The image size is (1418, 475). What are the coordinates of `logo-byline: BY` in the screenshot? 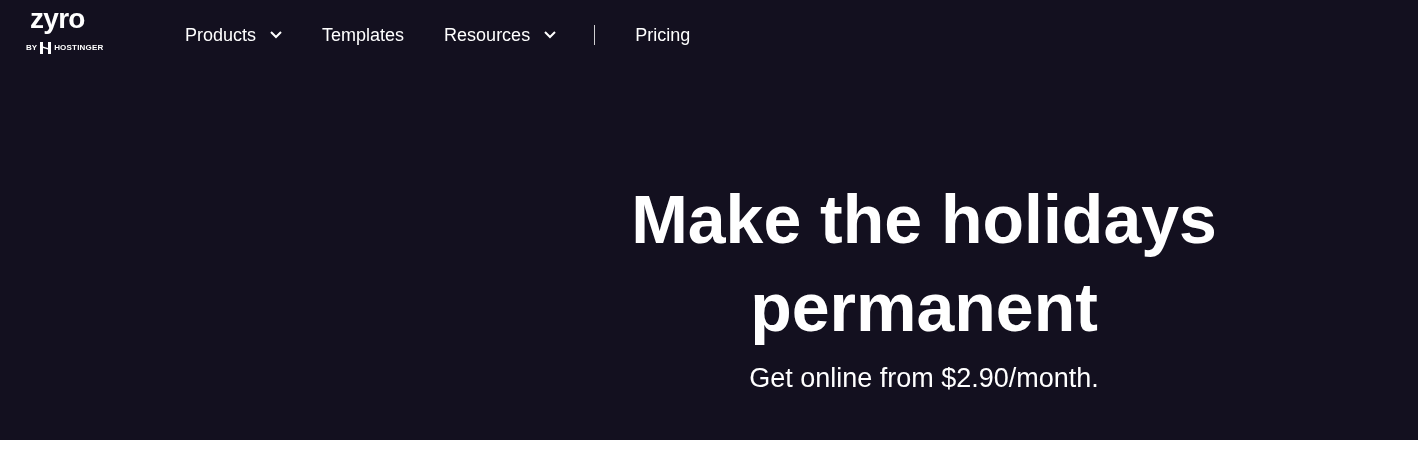 It's located at (32, 48).